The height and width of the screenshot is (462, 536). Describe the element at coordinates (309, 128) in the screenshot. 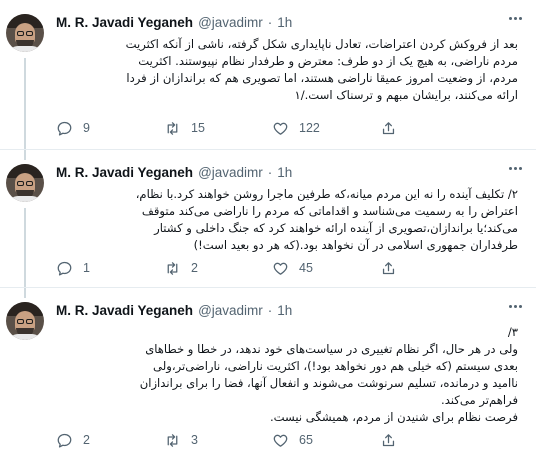

I see `like-count: 122` at that location.